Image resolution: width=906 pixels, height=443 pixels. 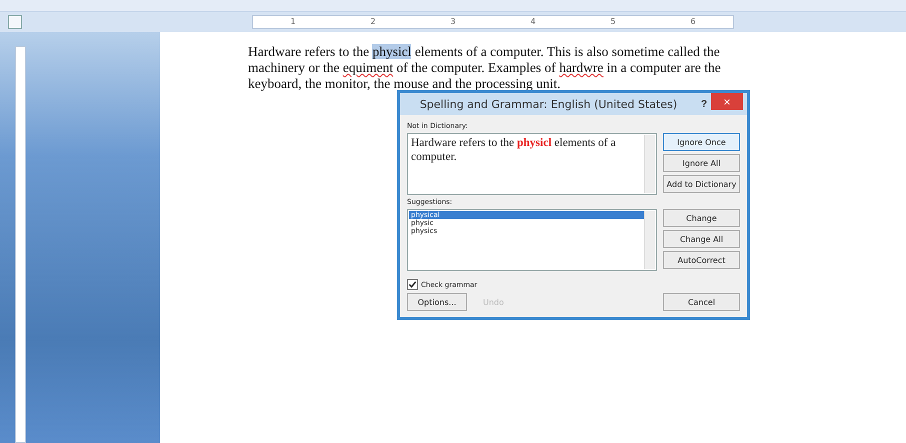 I want to click on ruler-number: 2, so click(x=373, y=22).